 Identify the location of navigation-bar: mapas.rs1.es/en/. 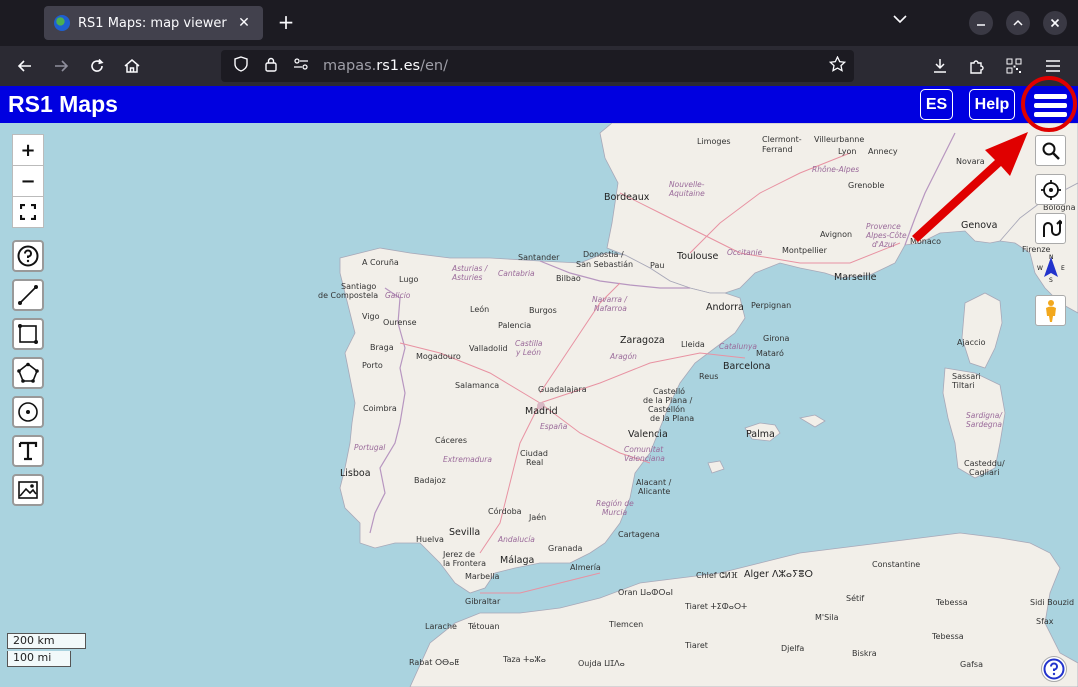
(539, 66).